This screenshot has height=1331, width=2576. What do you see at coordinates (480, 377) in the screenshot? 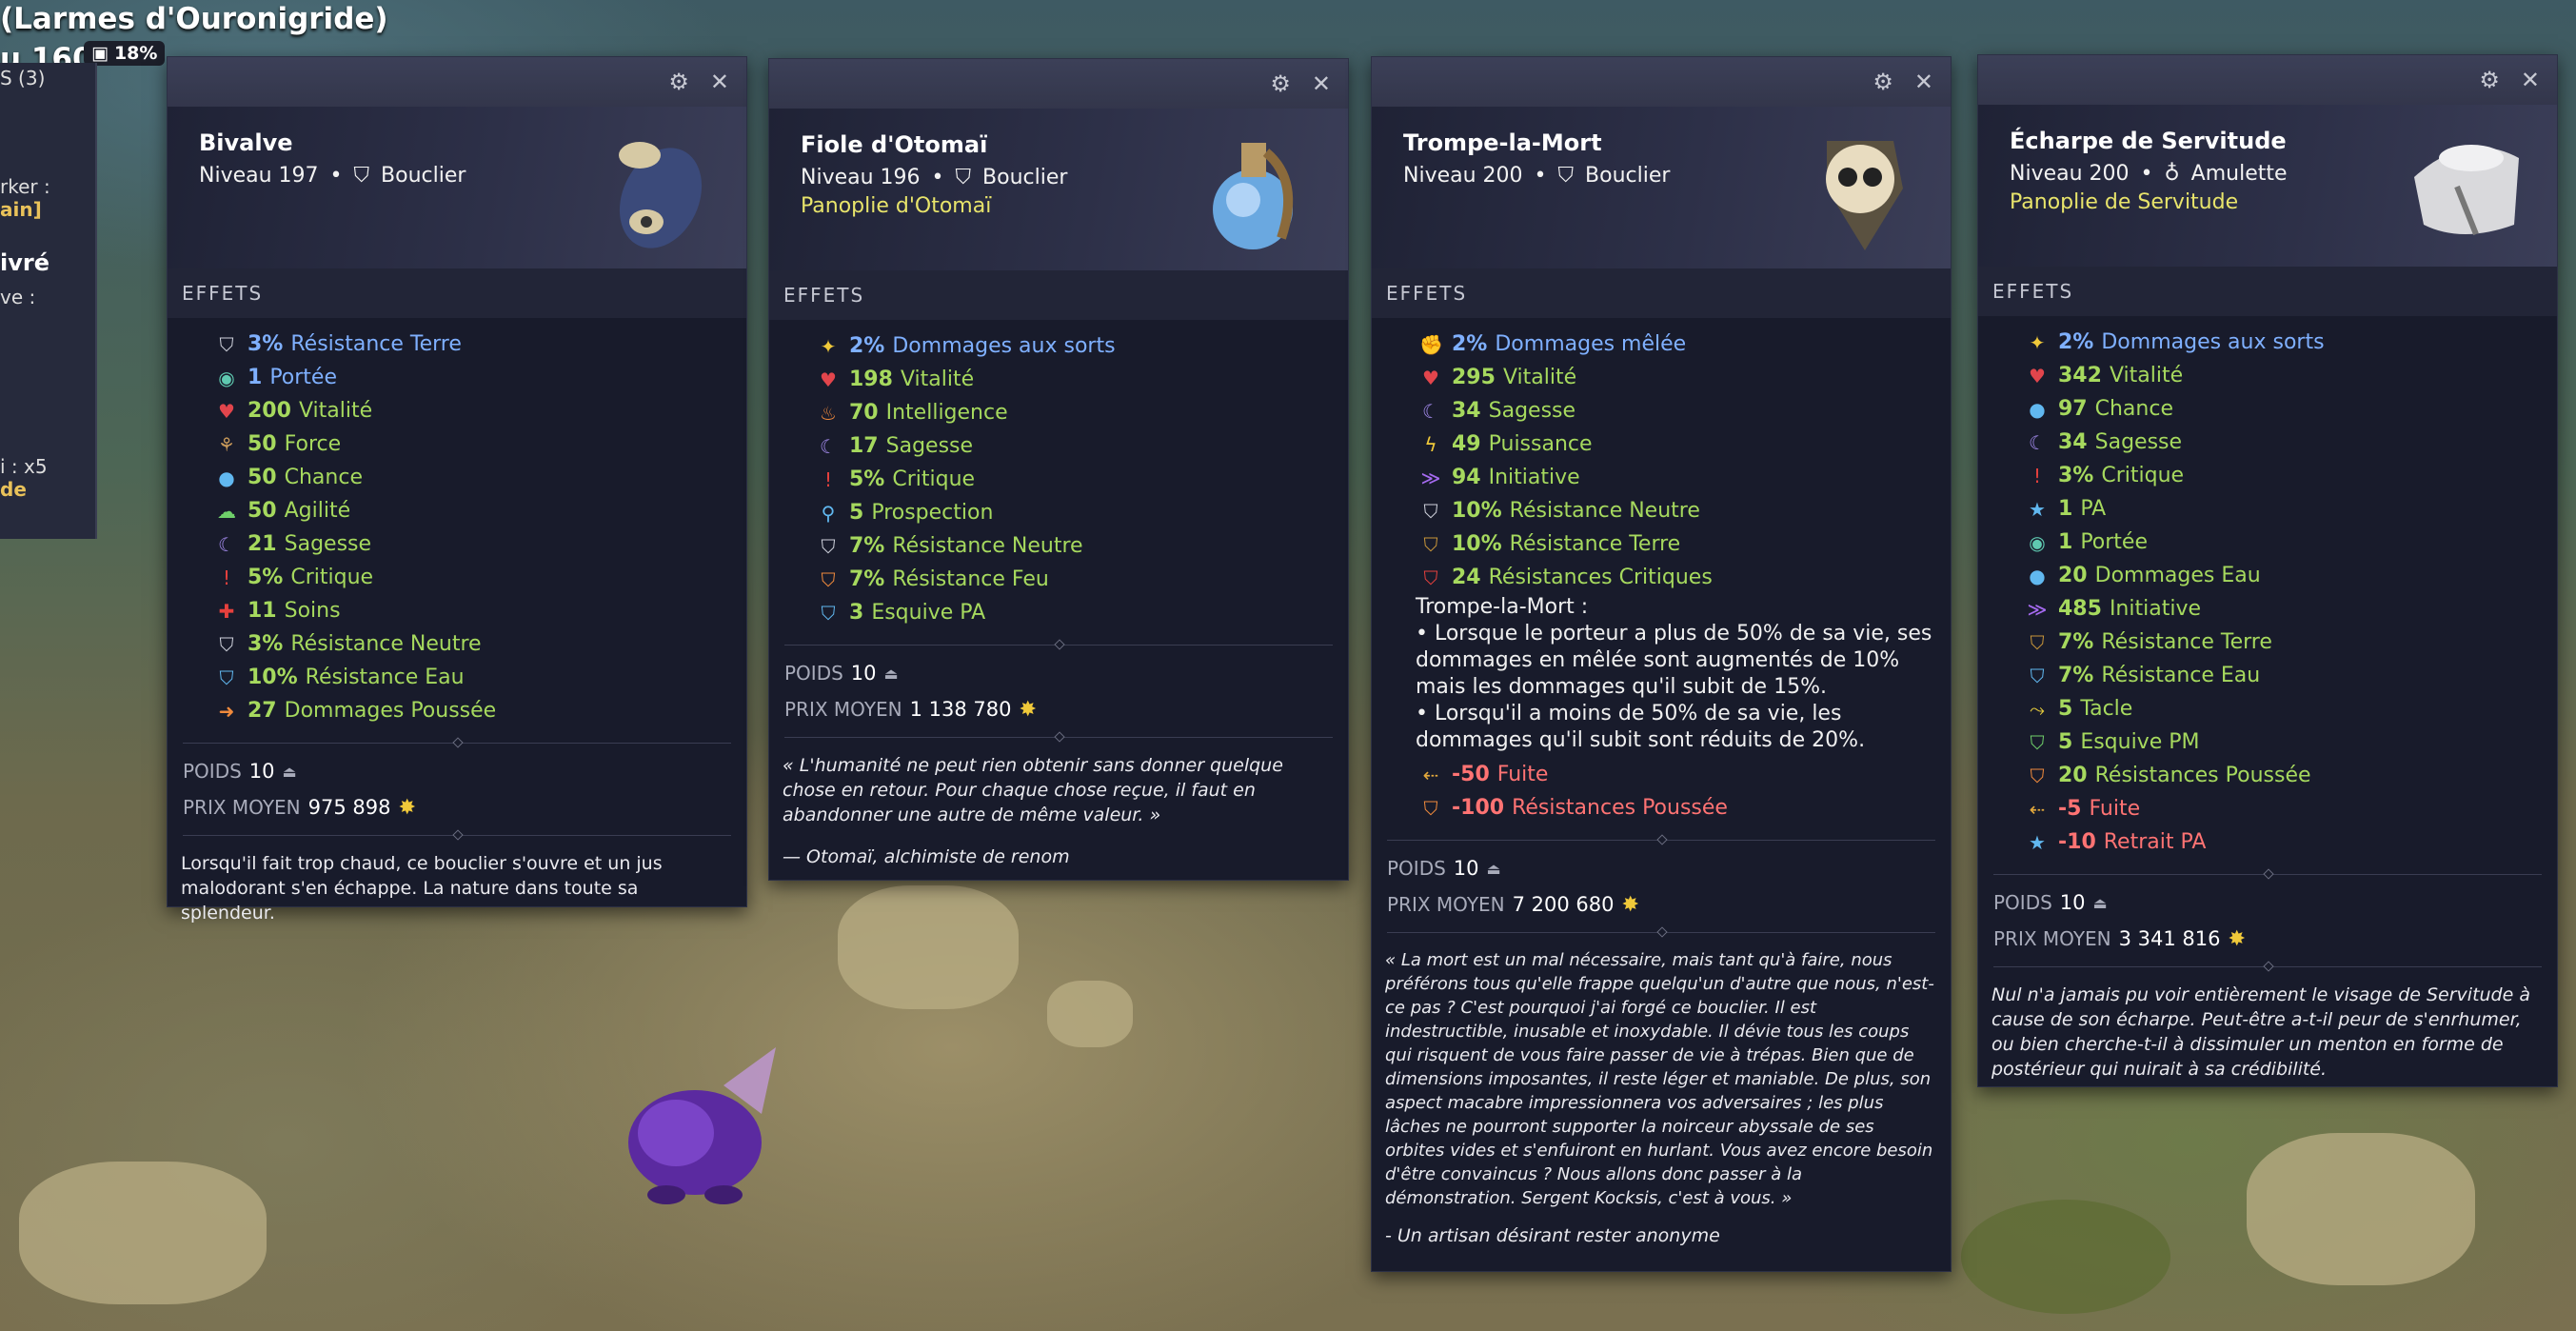
I see `effect-row: ◉ 1 Portée` at bounding box center [480, 377].